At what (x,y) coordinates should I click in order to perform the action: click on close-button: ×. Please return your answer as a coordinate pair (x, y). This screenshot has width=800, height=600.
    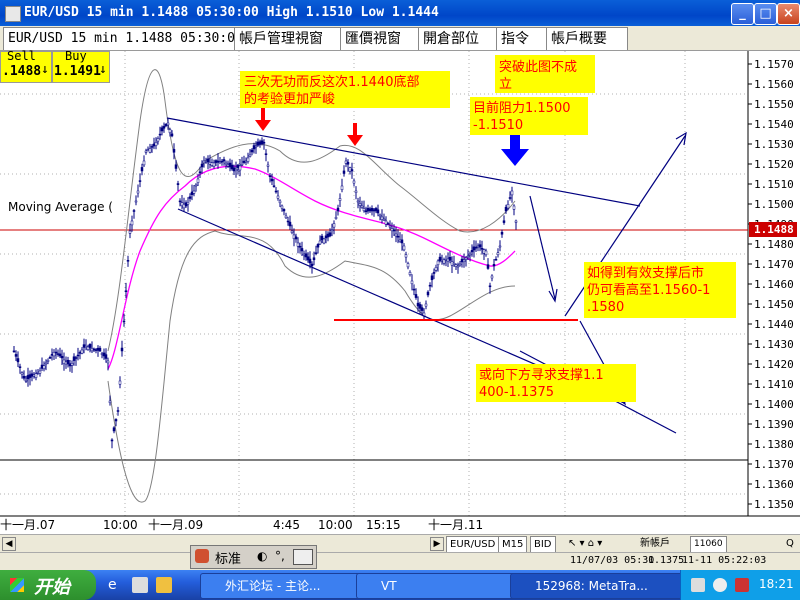
    Looking at the image, I should click on (788, 14).